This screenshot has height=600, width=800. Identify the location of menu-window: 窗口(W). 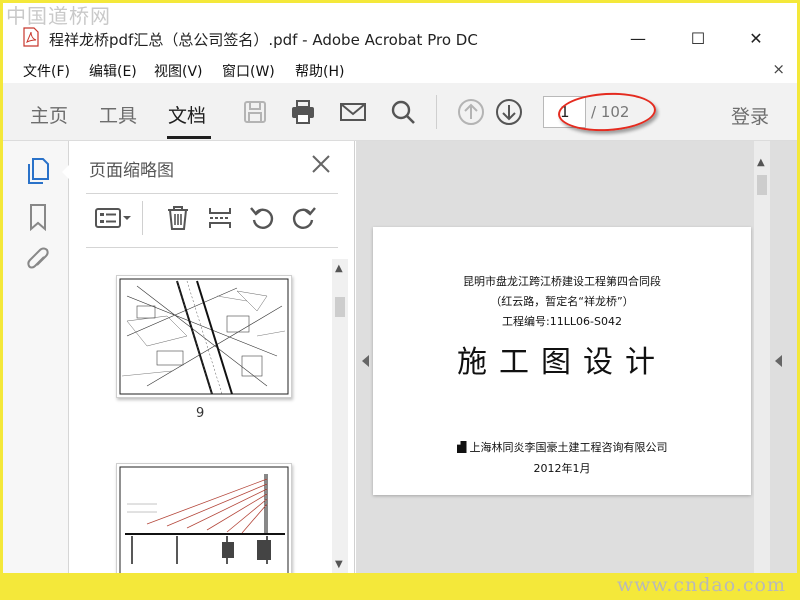
(248, 71).